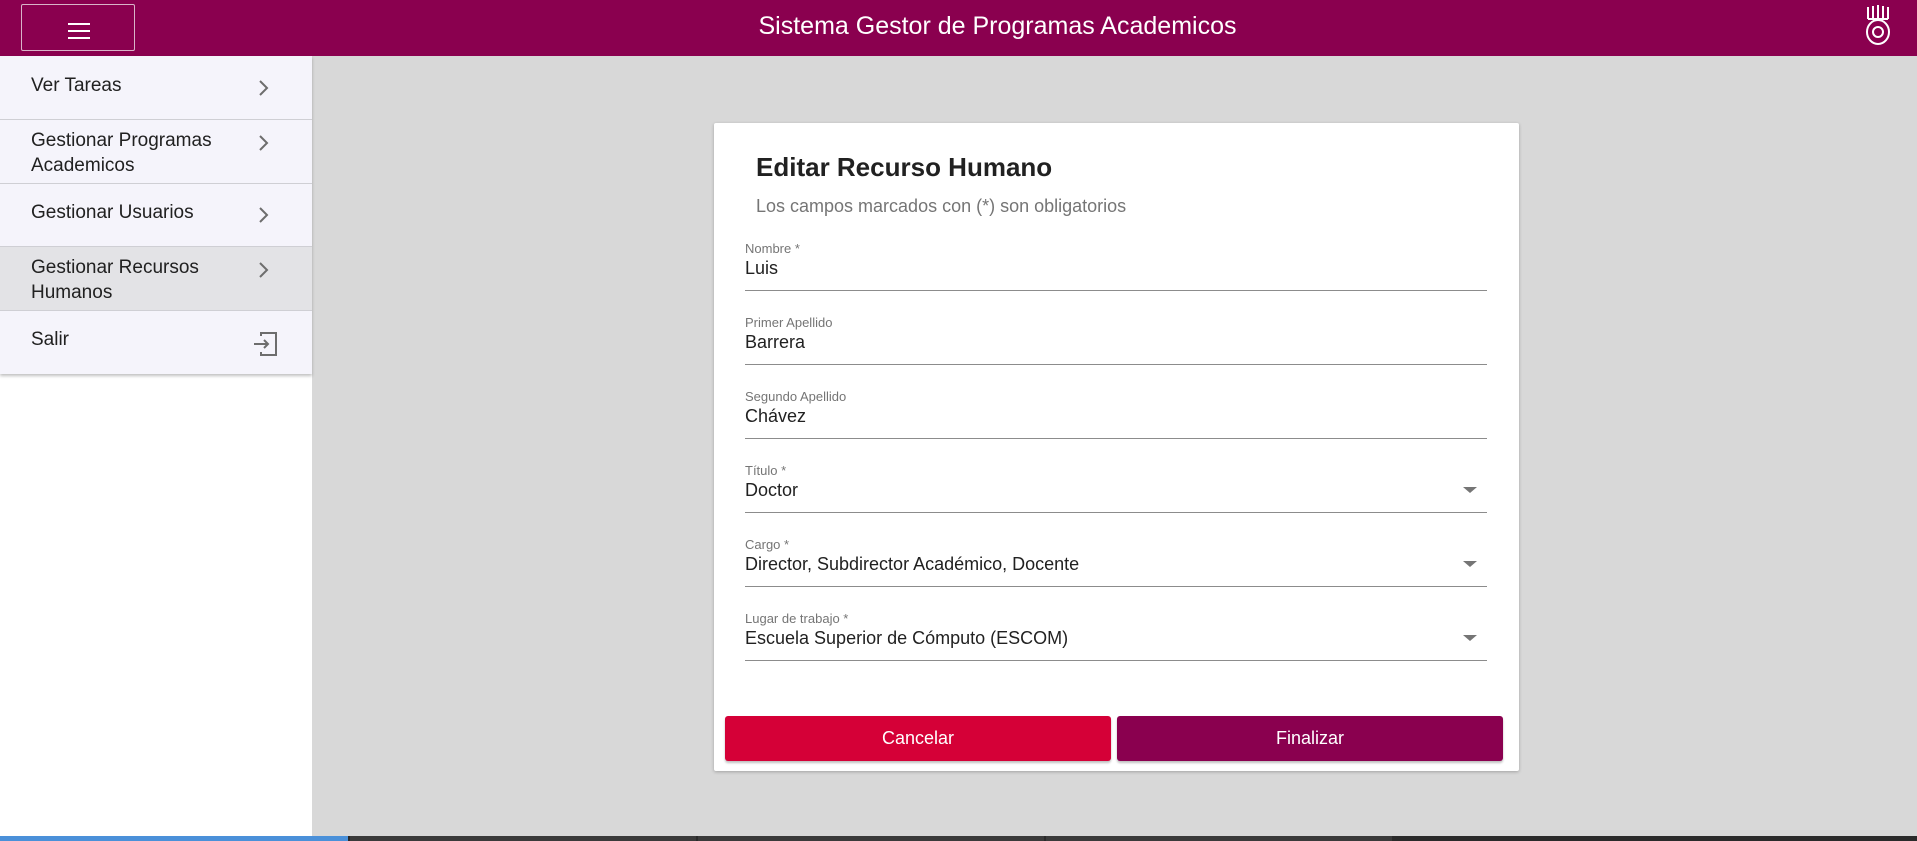 This screenshot has height=841, width=1917. Describe the element at coordinates (156, 279) in the screenshot. I see `sidebar-item-gestionar-recursos-humanos: Gestionar Recursos Humanos` at that location.